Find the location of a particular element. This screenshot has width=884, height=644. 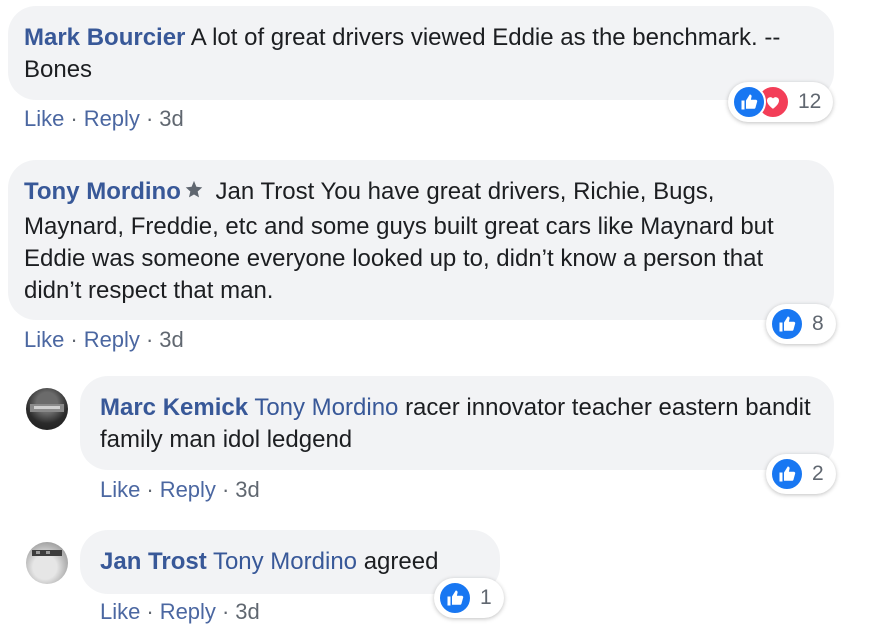

reaction-summary: 1 is located at coordinates (469, 598).